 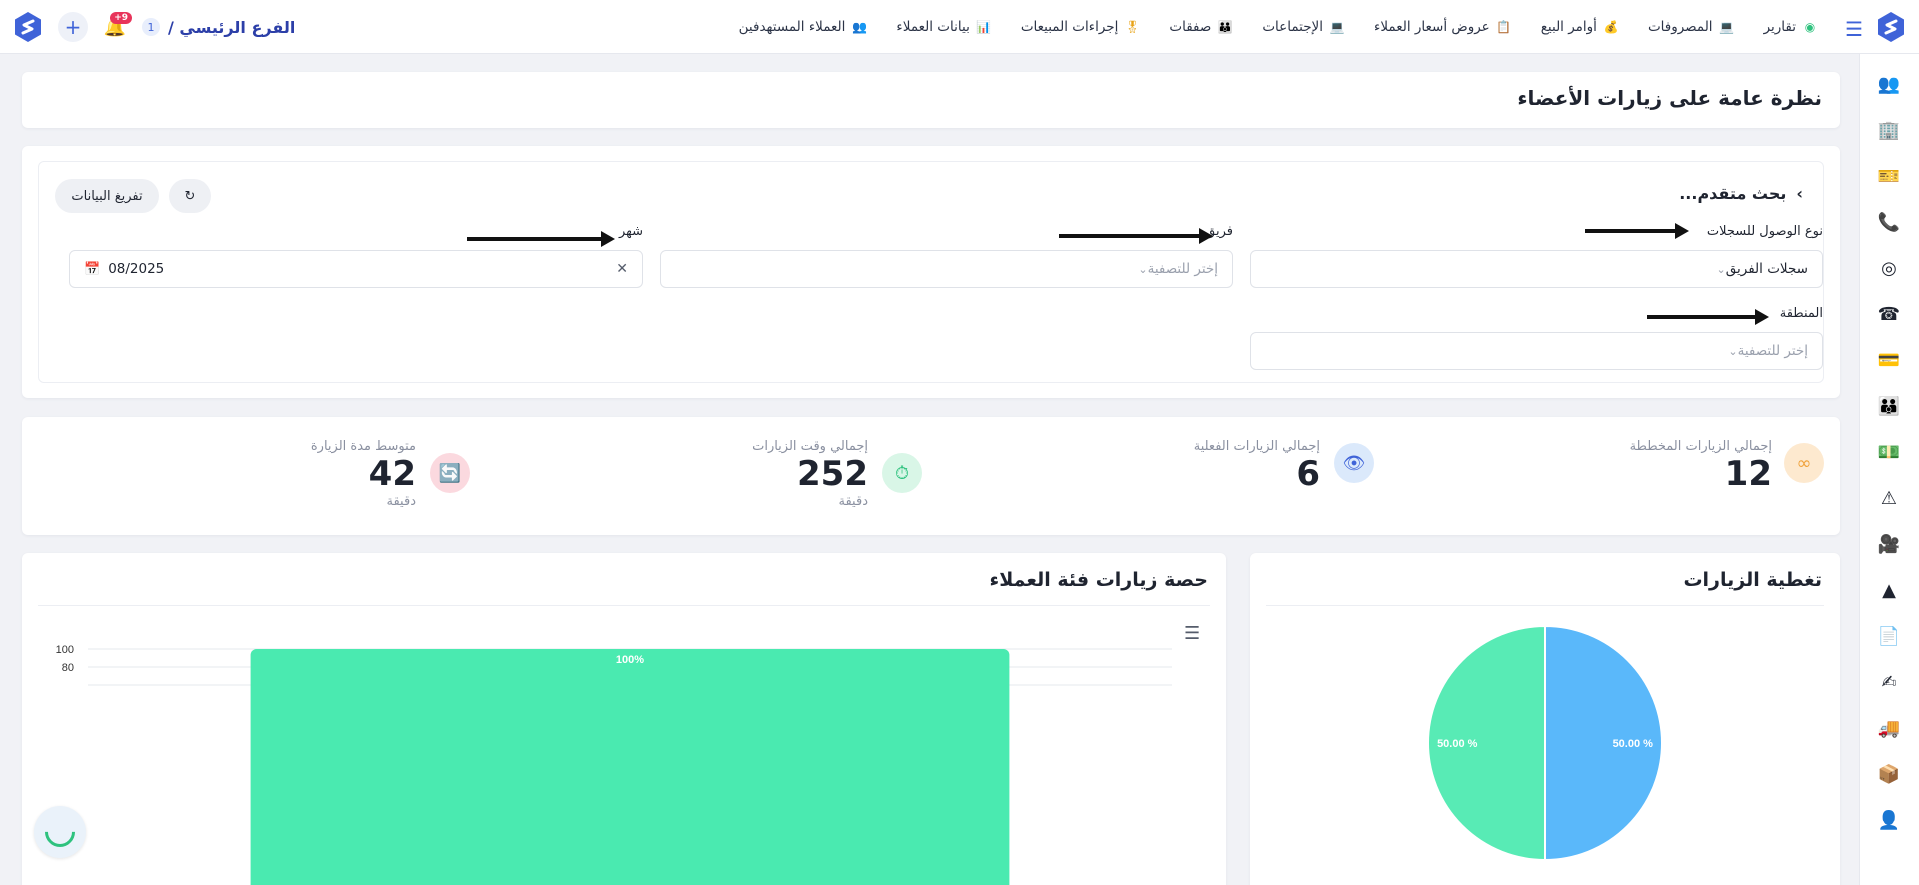 I want to click on ticket-icon: 🎫, so click(x=1889, y=176).